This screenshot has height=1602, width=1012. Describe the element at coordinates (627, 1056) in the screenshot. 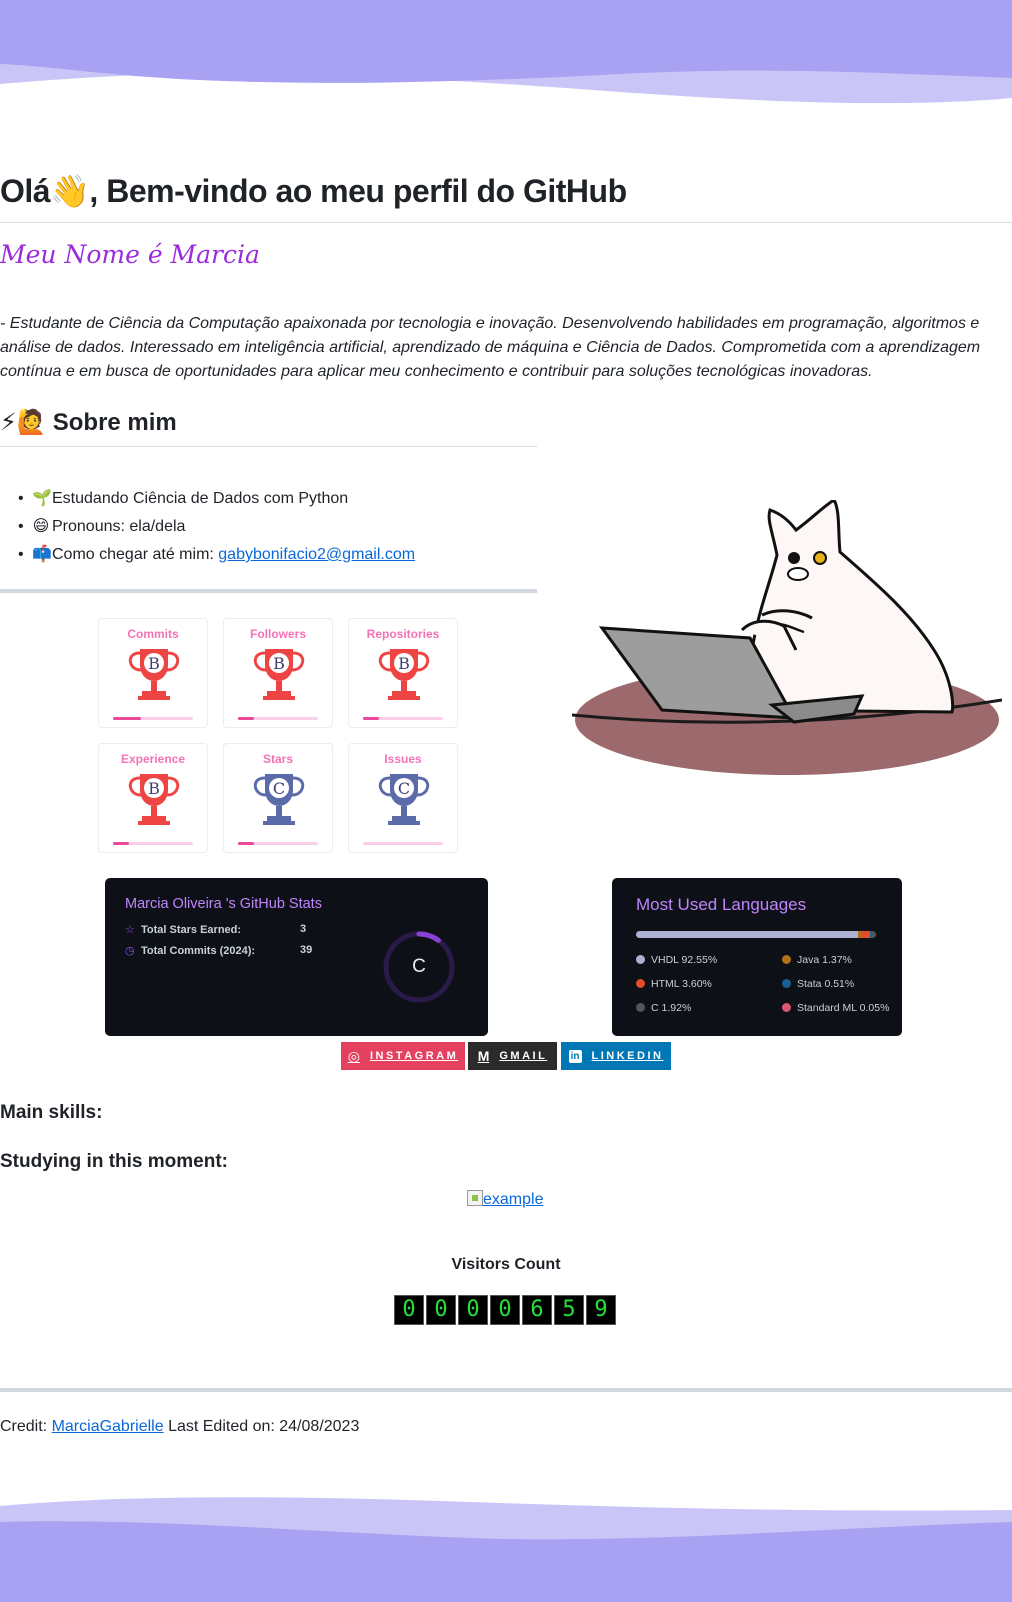

I see `linkedin-badge-label: LINKEDIN` at that location.